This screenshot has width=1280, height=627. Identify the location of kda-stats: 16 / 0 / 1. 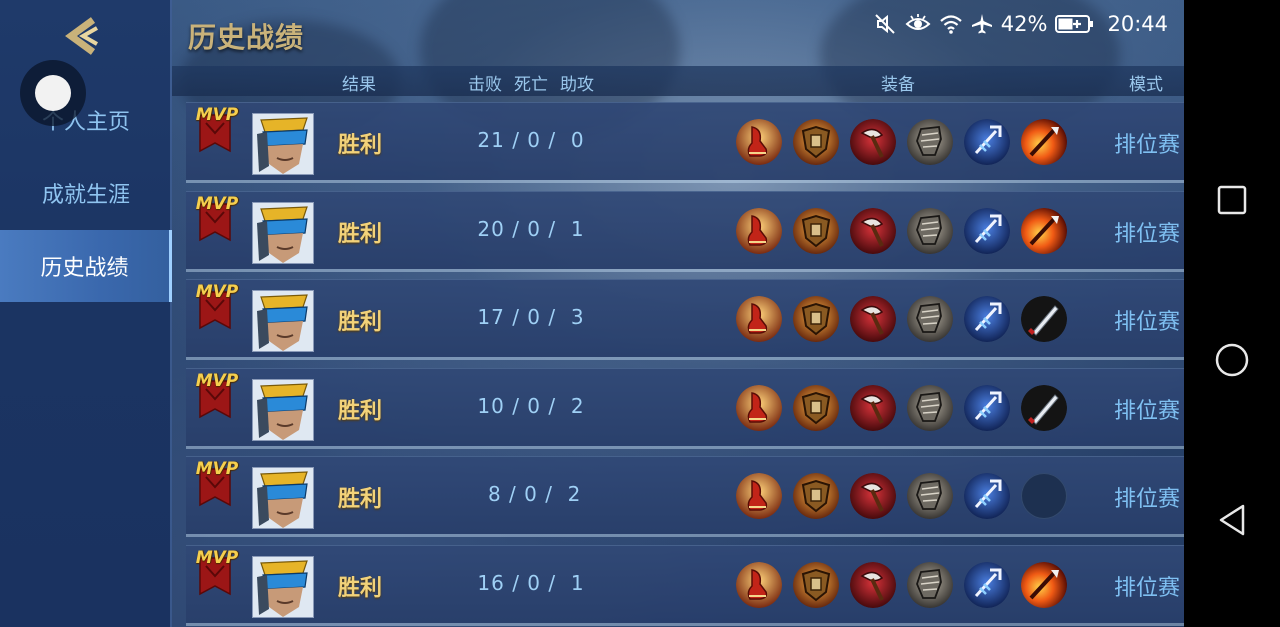
(531, 582).